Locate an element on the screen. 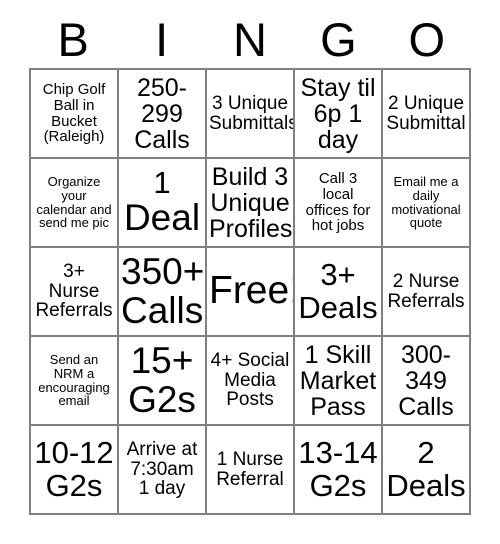 Image resolution: width=500 pixels, height=544 pixels. cell-b3-line: Nurse is located at coordinates (74, 291).